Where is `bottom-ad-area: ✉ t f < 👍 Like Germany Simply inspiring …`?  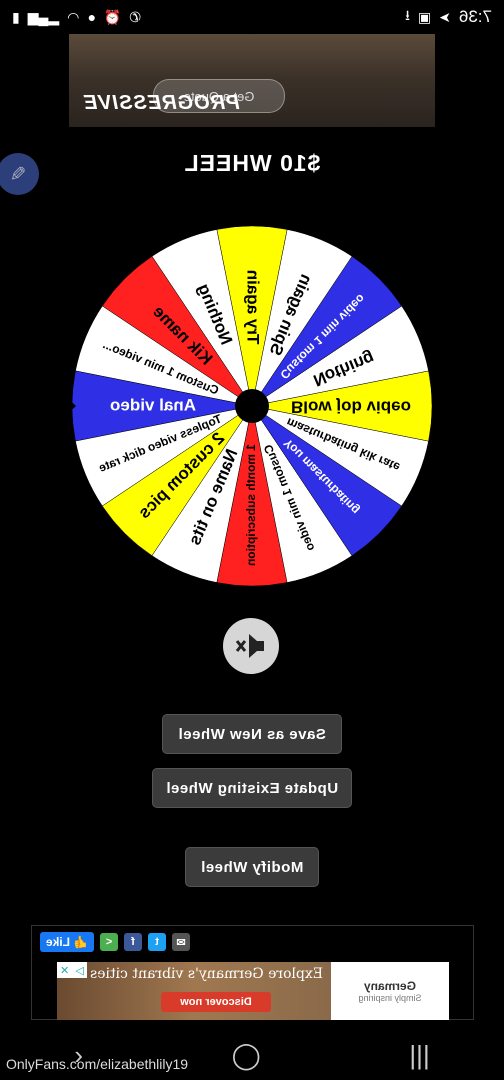 bottom-ad-area: ✉ t f < 👍 Like Germany Simply inspiring … is located at coordinates (252, 972).